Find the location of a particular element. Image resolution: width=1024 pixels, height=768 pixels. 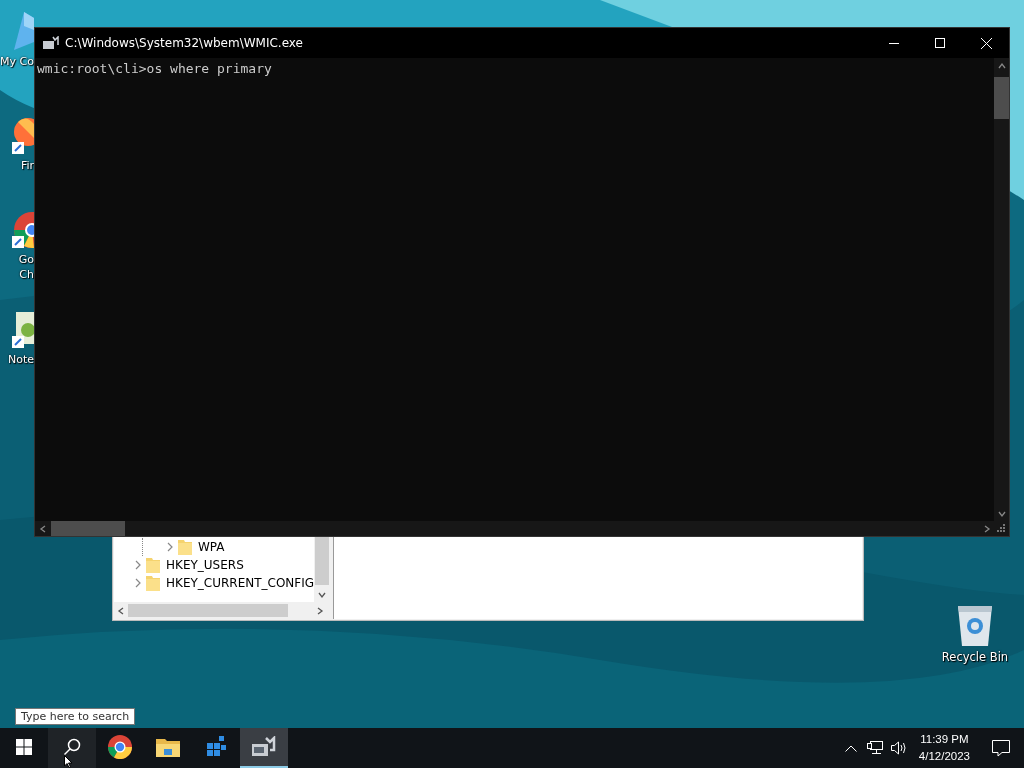

search-icon is located at coordinates (72, 747).